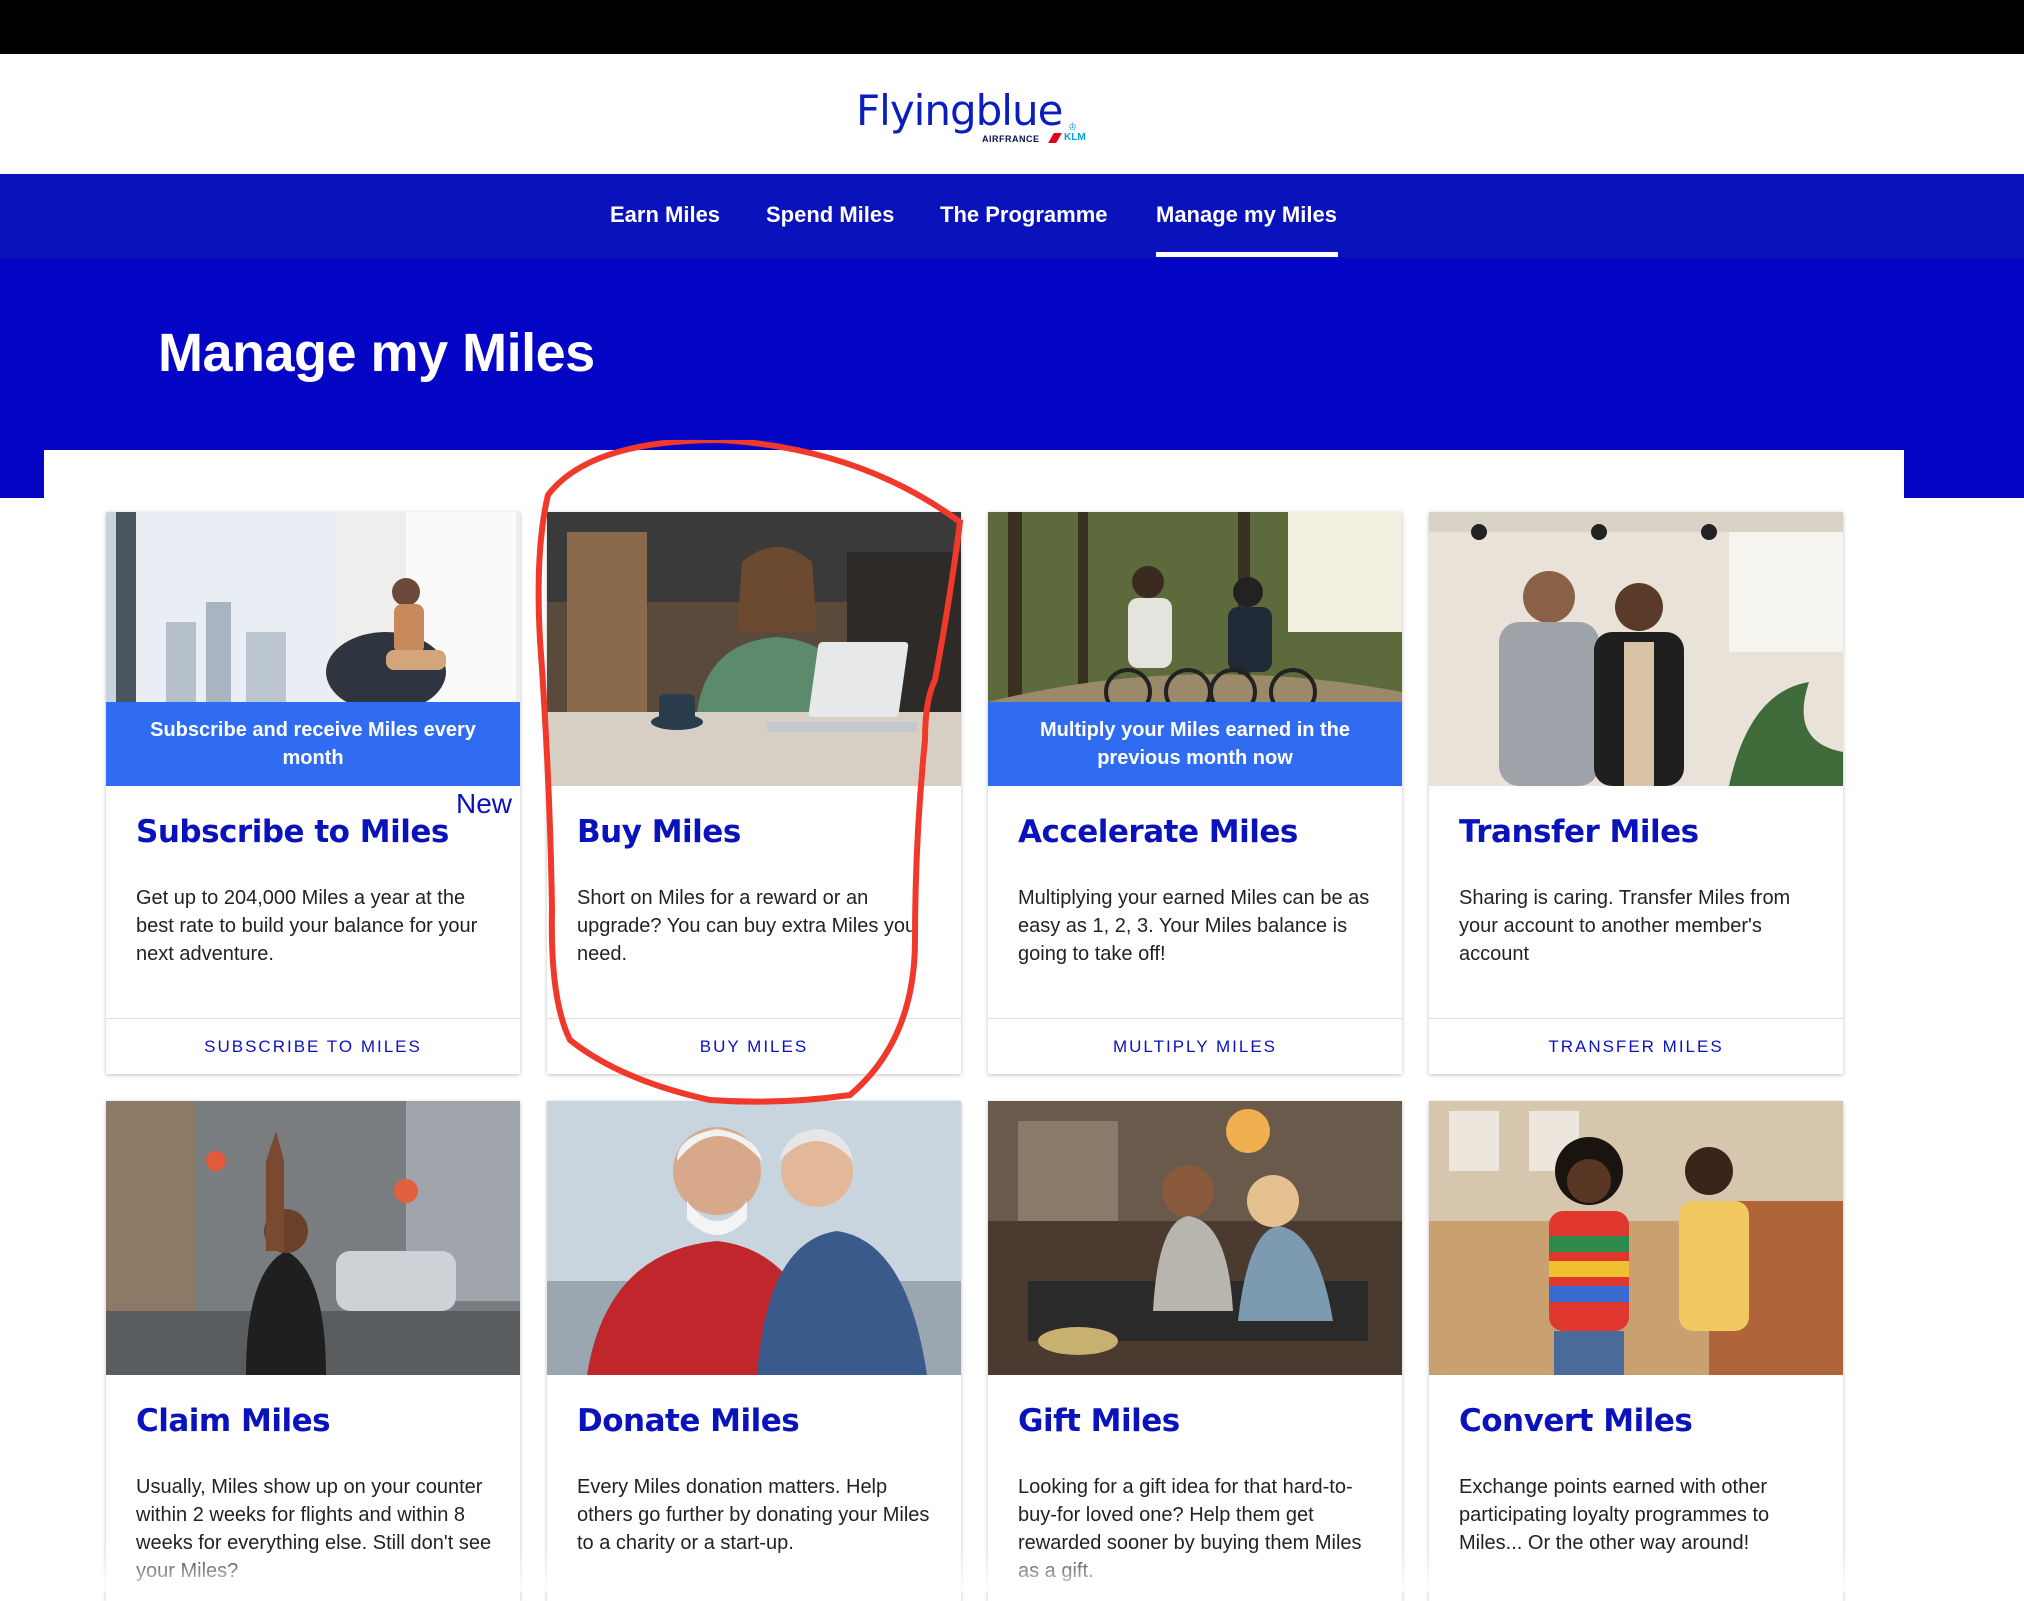 The image size is (2024, 1601). What do you see at coordinates (1075, 137) in the screenshot?
I see `logo-klm: KLM` at bounding box center [1075, 137].